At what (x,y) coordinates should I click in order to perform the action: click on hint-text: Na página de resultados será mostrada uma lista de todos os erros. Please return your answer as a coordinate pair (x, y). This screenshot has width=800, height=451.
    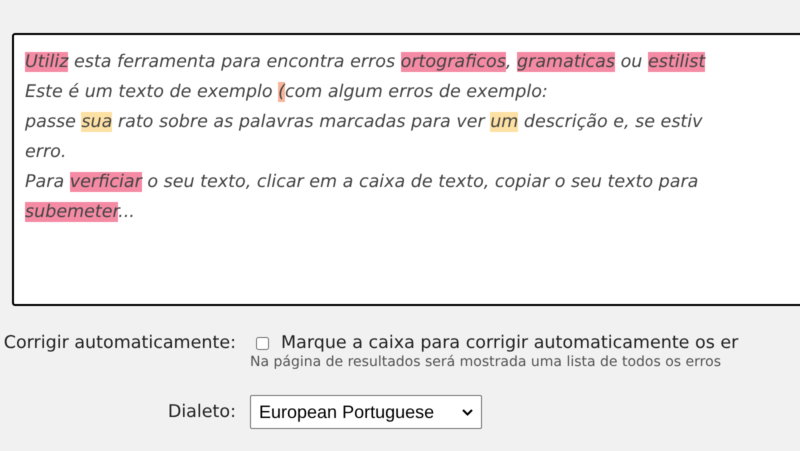
    Looking at the image, I should click on (486, 362).